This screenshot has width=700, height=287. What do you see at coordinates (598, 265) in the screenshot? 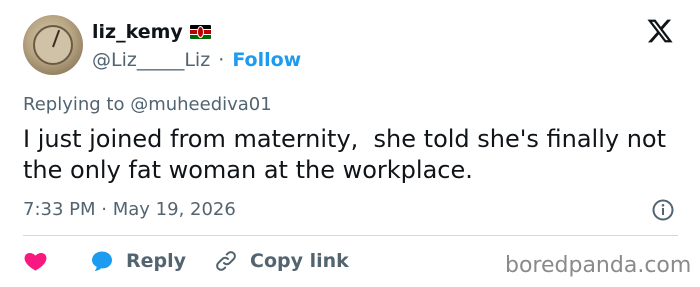
I see `watermark: boredpanda.com` at bounding box center [598, 265].